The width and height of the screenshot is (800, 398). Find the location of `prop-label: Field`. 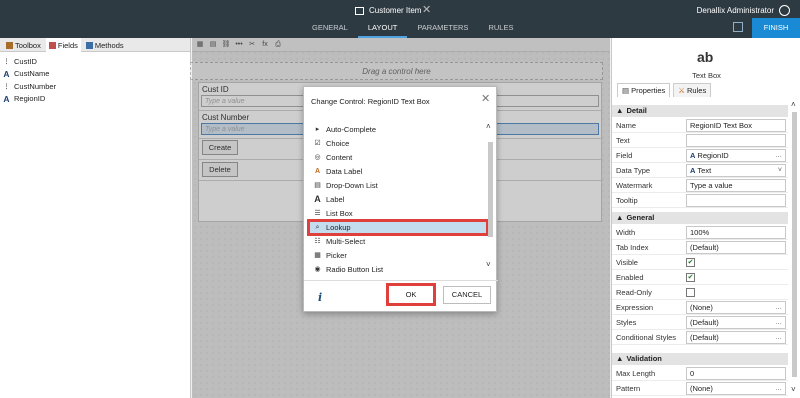

prop-label: Field is located at coordinates (624, 155).